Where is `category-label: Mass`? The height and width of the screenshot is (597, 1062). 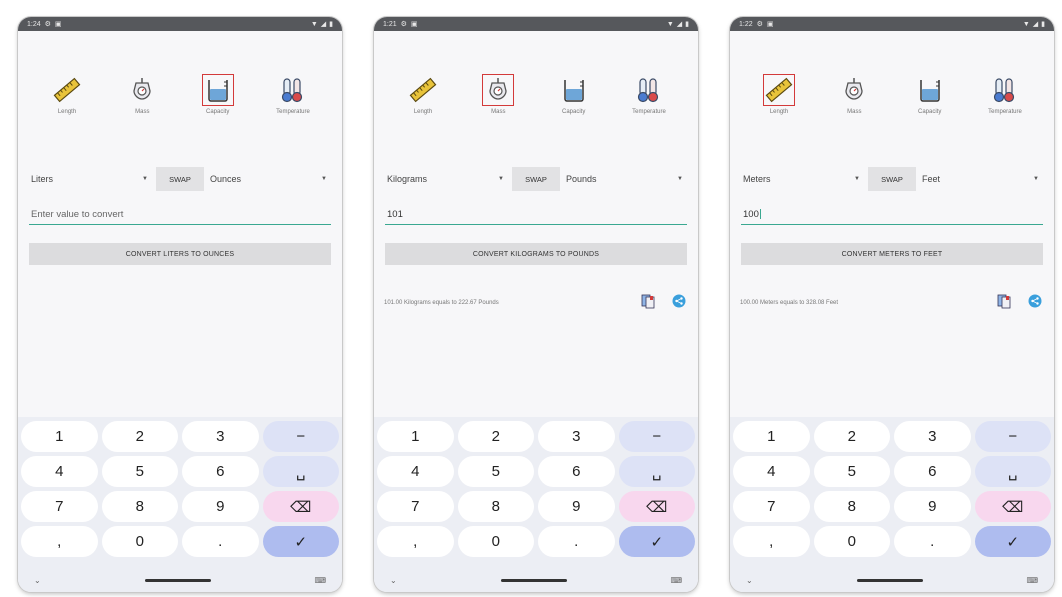
category-label: Mass is located at coordinates (854, 112).